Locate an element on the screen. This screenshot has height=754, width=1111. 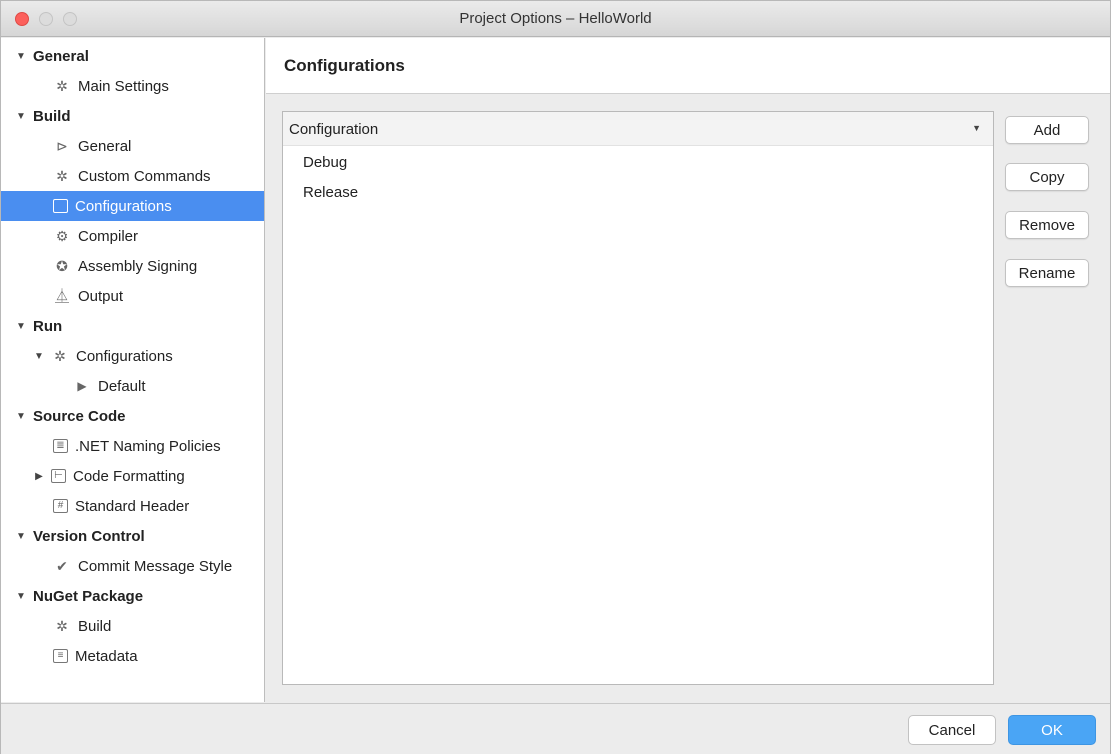
sidebar-item-label: Default is located at coordinates (122, 386).